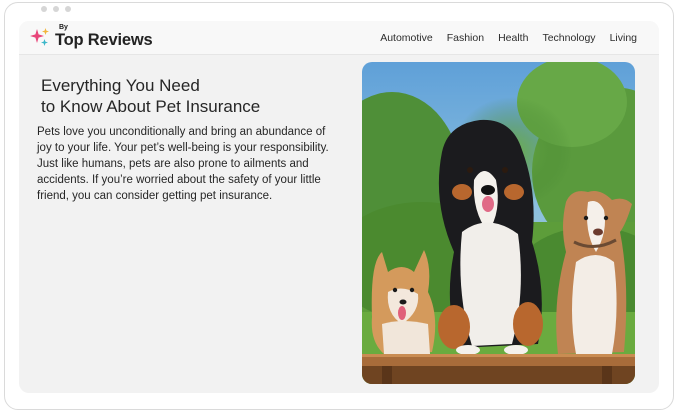 The image size is (678, 413). I want to click on logo-by-text: By, so click(63, 27).